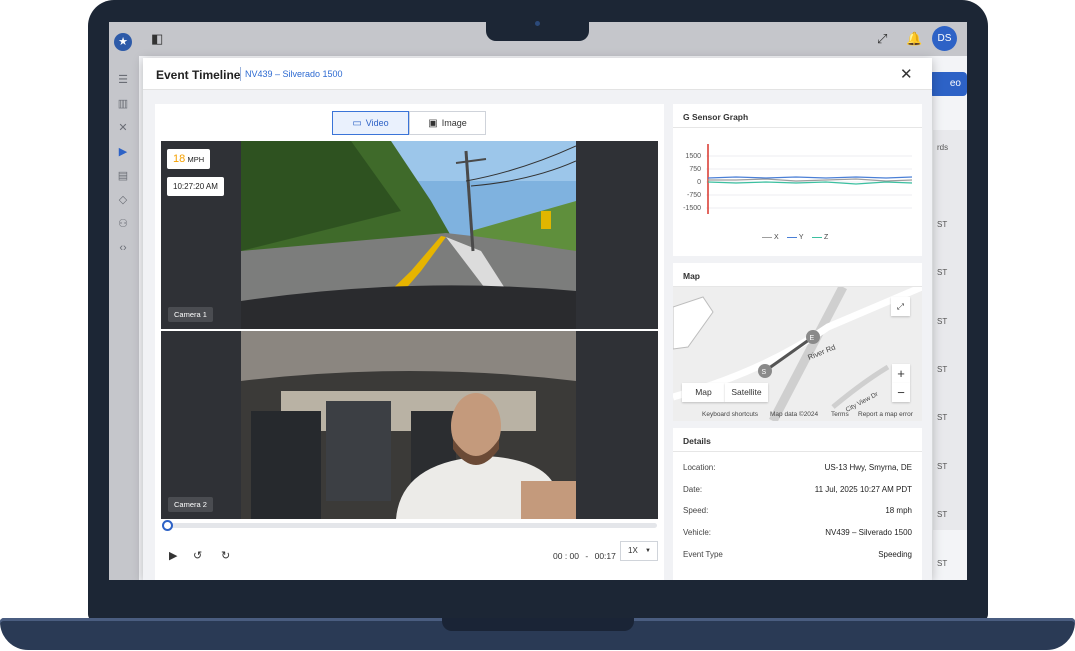 The height and width of the screenshot is (651, 1075). I want to click on series-x-line, so click(810, 180).